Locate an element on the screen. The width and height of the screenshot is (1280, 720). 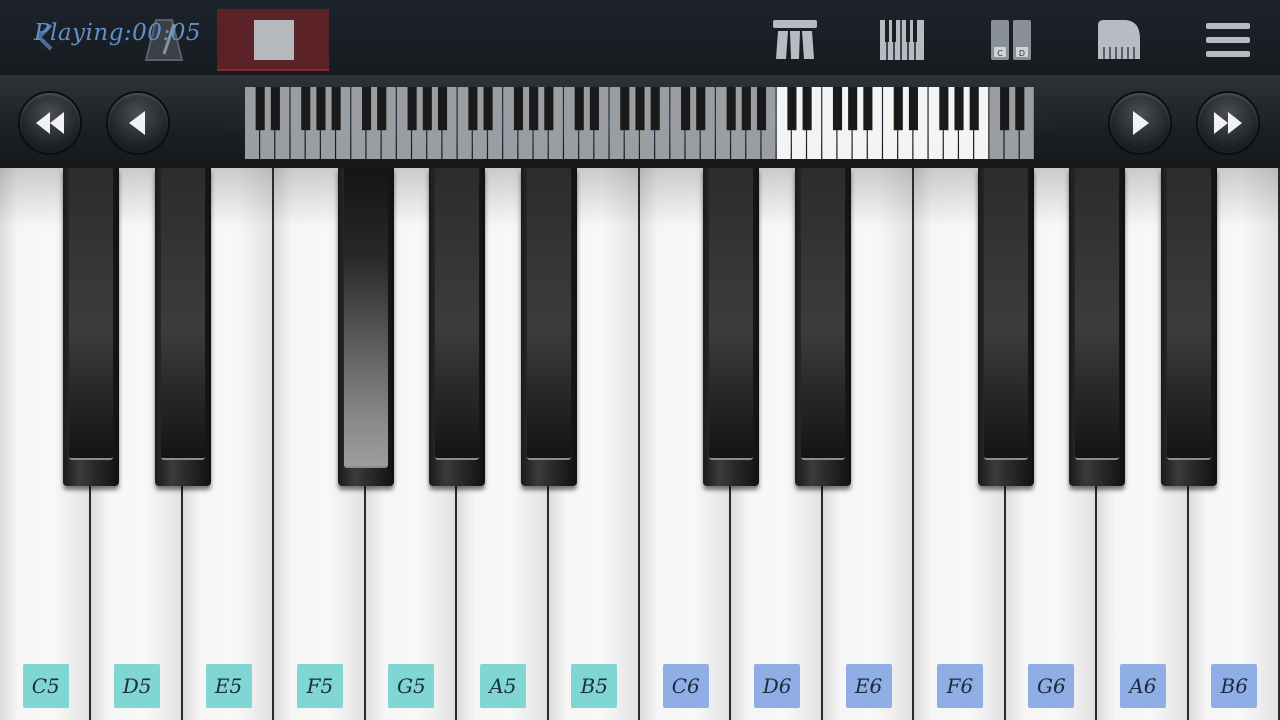
fast-forward-button is located at coordinates (1228, 123).